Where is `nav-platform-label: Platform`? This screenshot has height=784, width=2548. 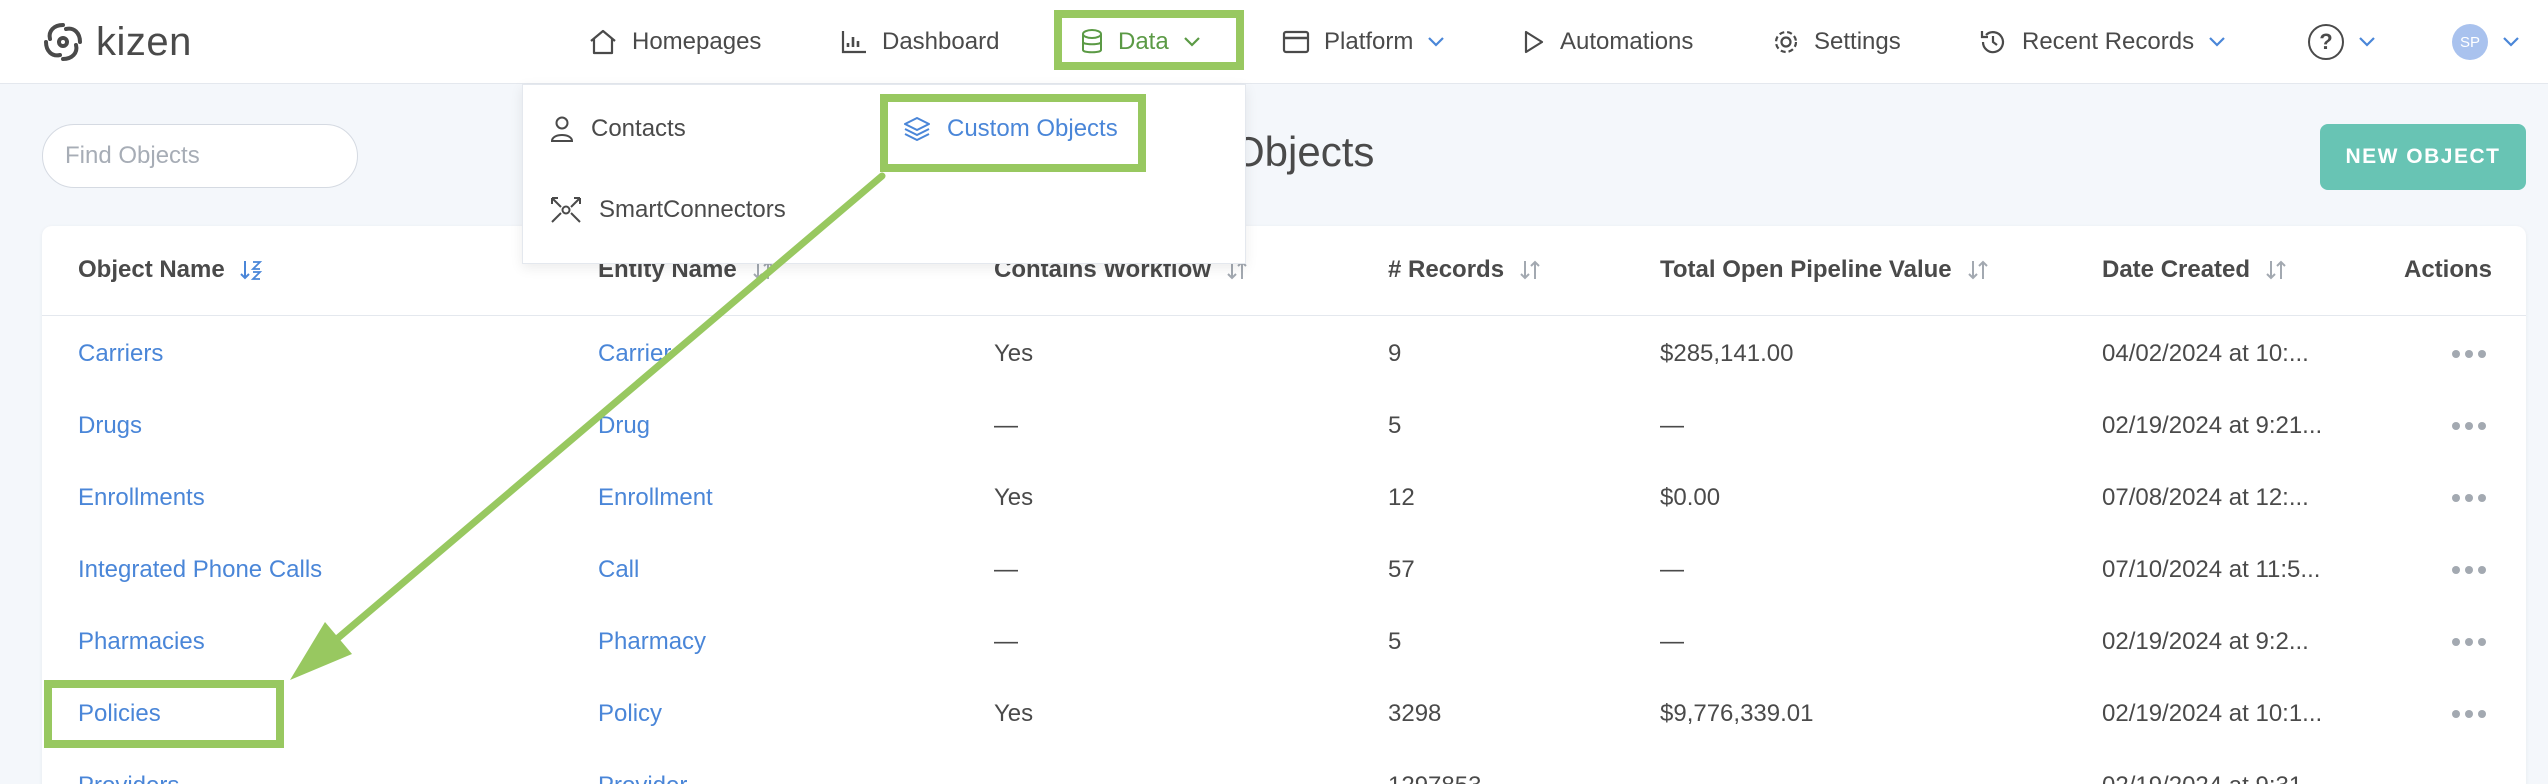 nav-platform-label: Platform is located at coordinates (1369, 41).